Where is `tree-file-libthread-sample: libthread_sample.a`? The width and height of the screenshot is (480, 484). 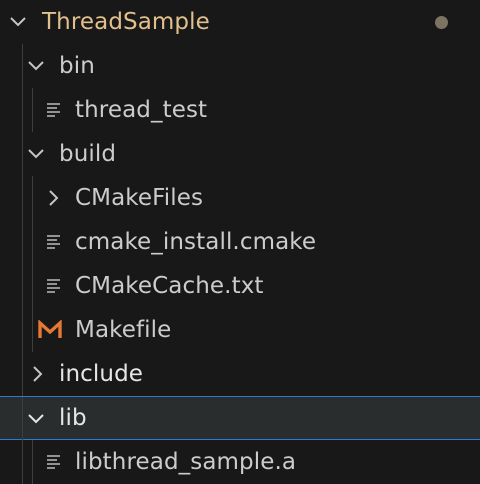
tree-file-libthread-sample: libthread_sample.a is located at coordinates (240, 462).